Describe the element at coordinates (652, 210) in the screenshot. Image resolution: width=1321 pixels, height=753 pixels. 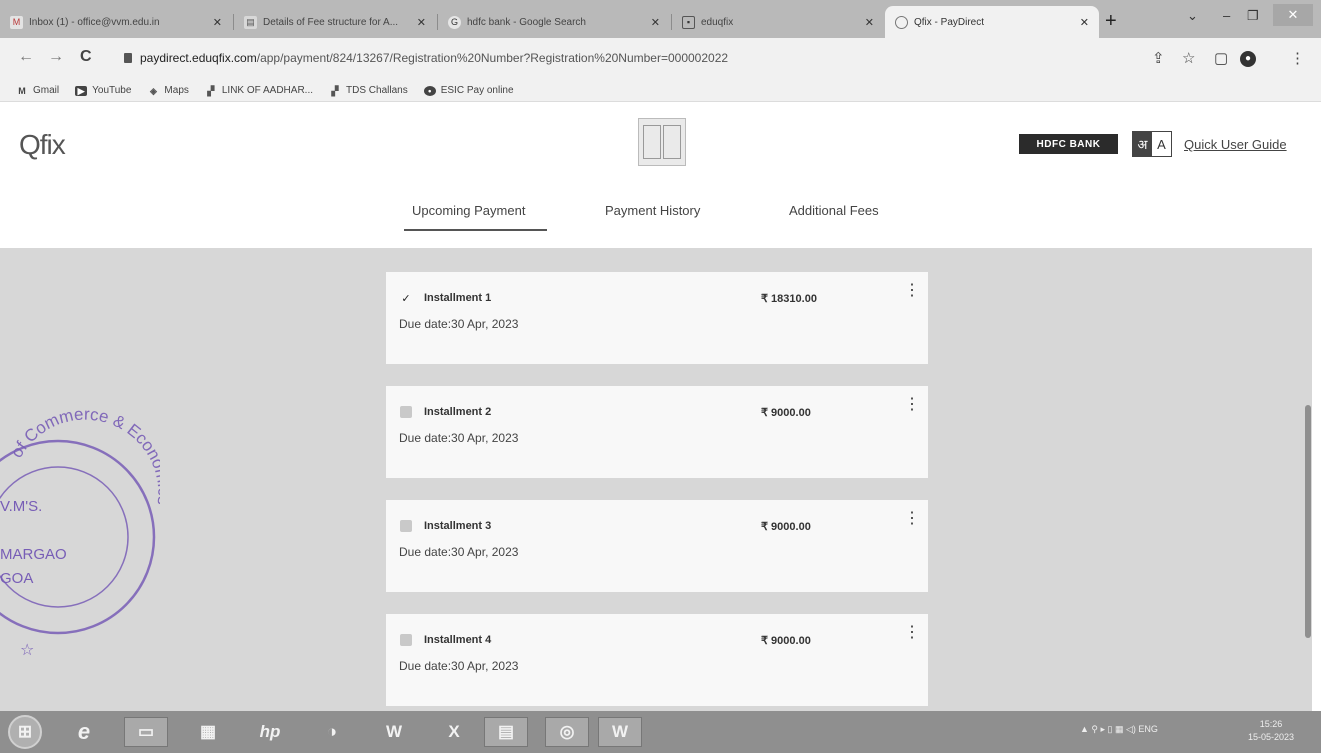
I see `tab-payment-history: Payment History` at that location.